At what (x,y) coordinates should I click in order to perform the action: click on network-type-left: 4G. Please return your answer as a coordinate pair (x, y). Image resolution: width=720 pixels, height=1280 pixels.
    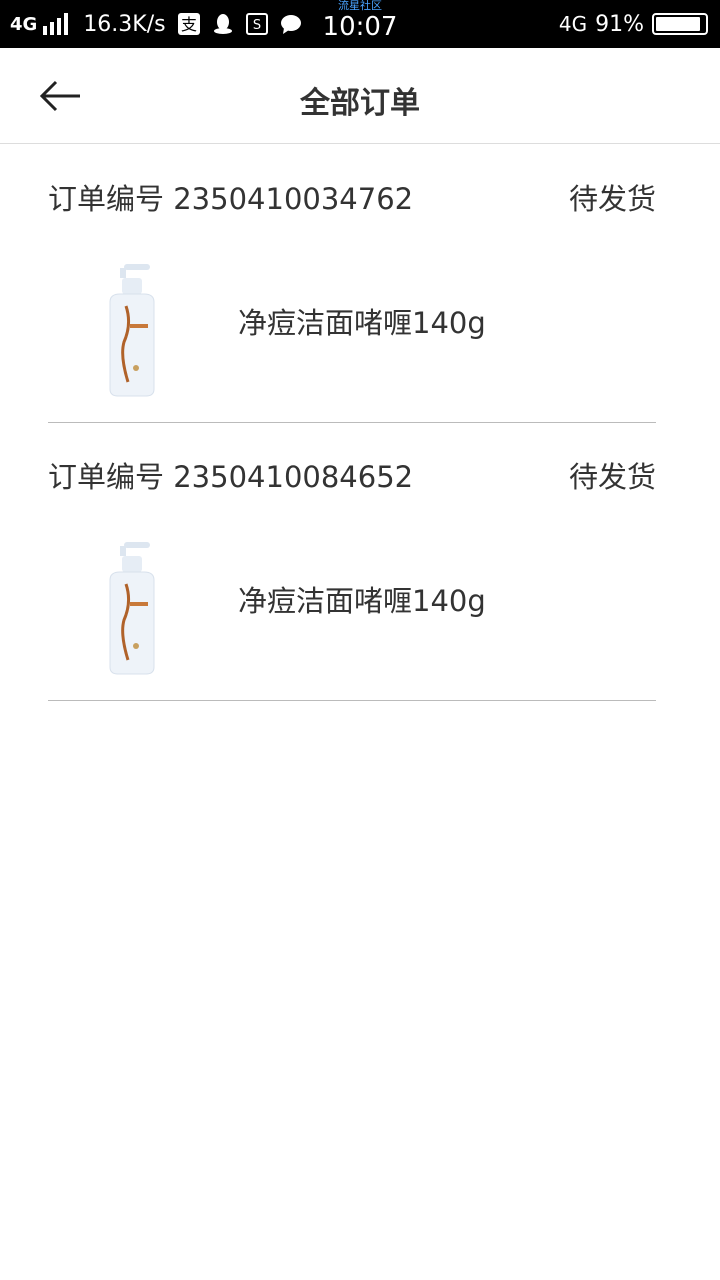
    Looking at the image, I should click on (24, 24).